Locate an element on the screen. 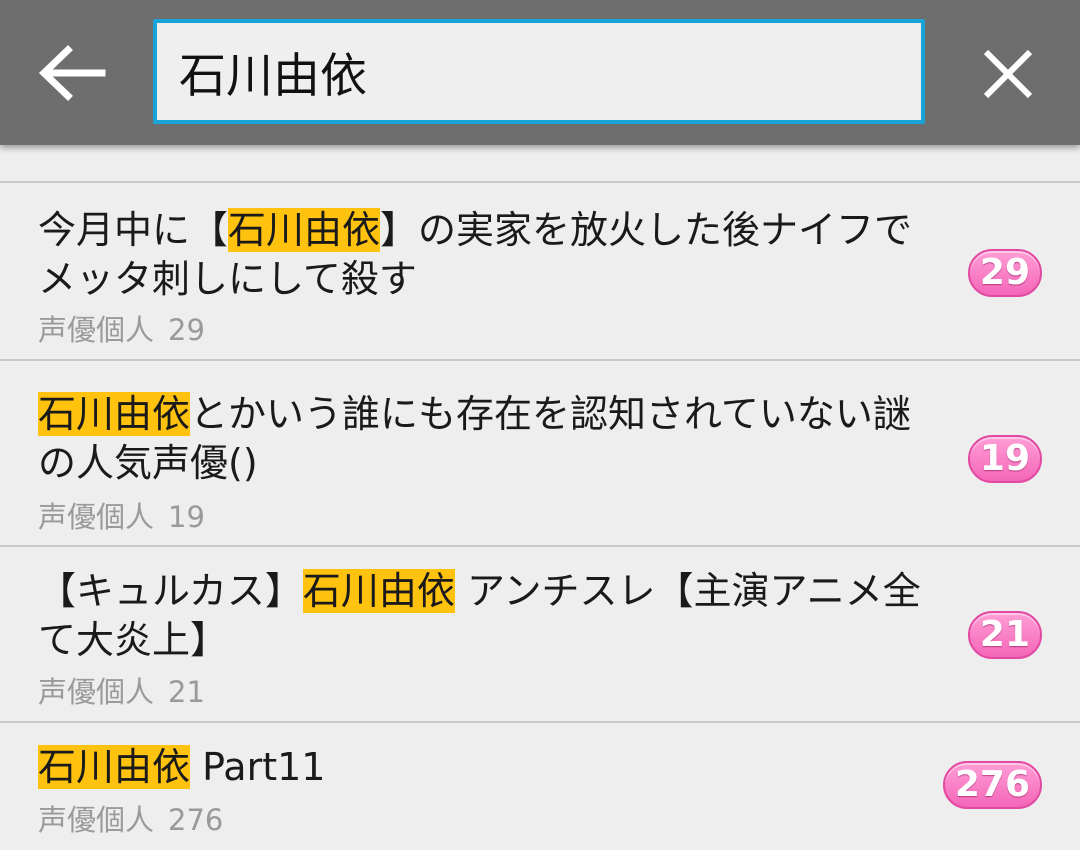 This screenshot has width=1080, height=850. back-button is located at coordinates (73, 73).